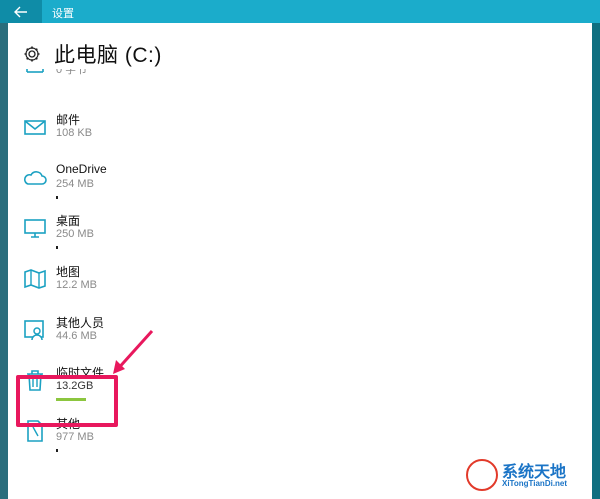  I want to click on item-size: 977 MB, so click(75, 437).